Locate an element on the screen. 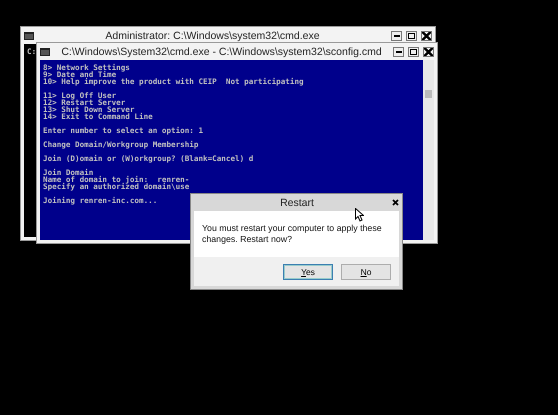 The image size is (558, 415). window-title: Administrator: C:\Windows\system32\cmd.exe is located at coordinates (212, 36).